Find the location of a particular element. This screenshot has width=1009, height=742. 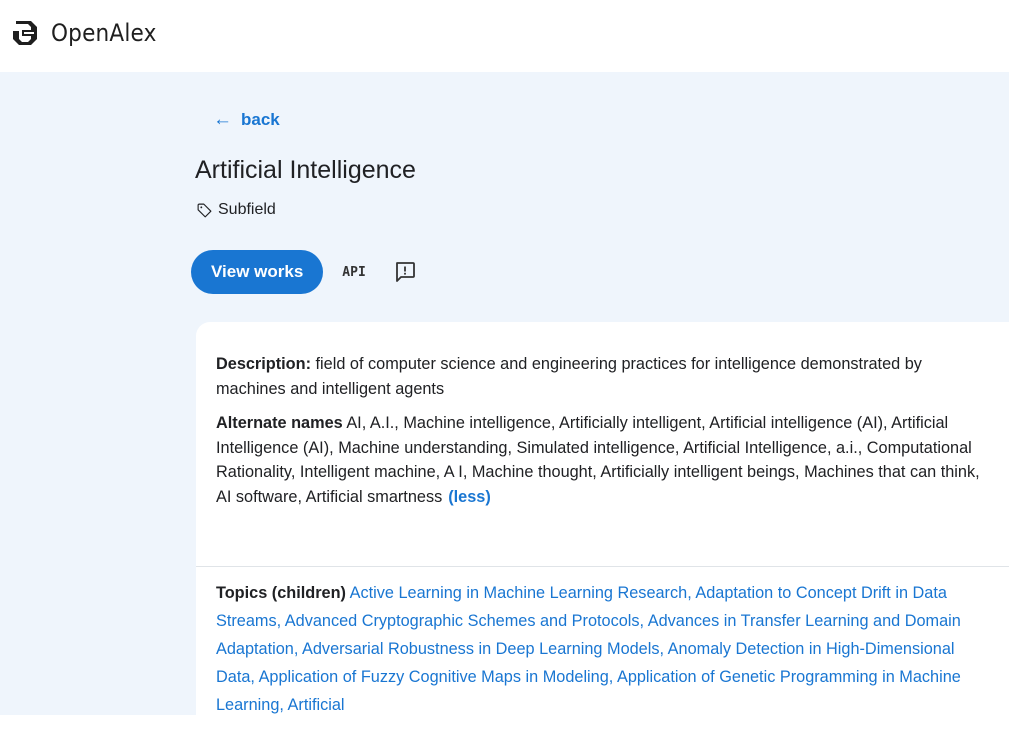

entity-type: Subfield is located at coordinates (236, 210).